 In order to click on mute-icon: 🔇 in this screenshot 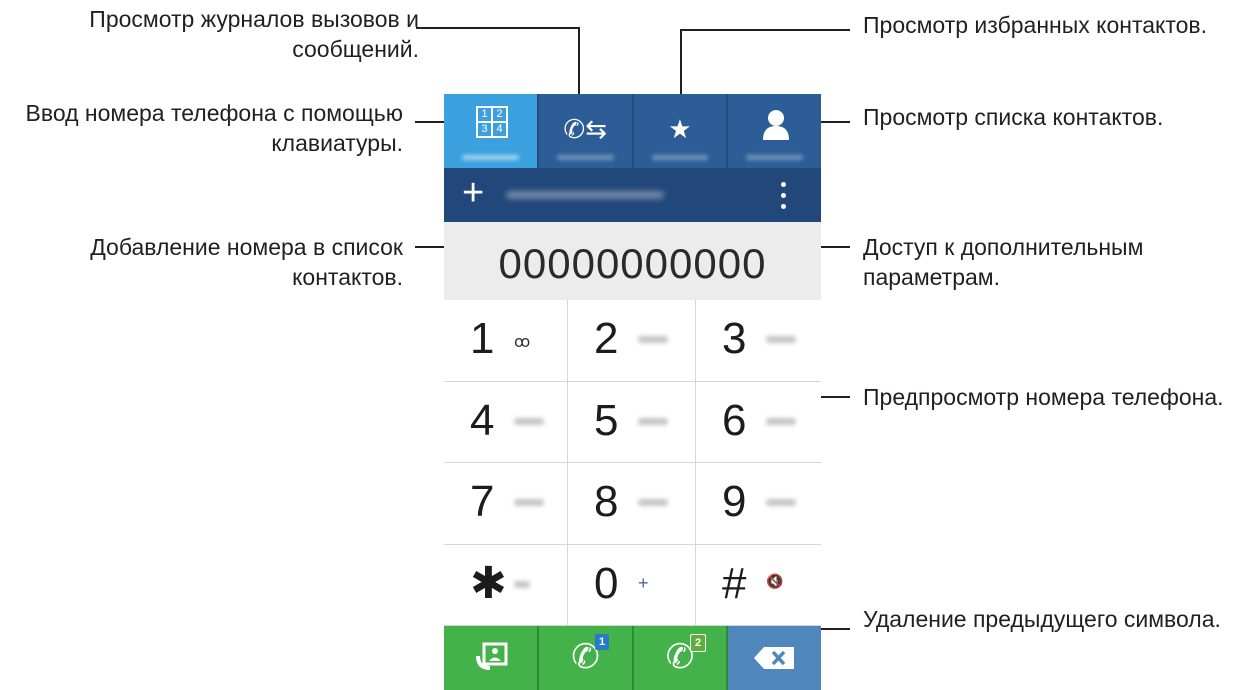, I will do `click(775, 580)`.